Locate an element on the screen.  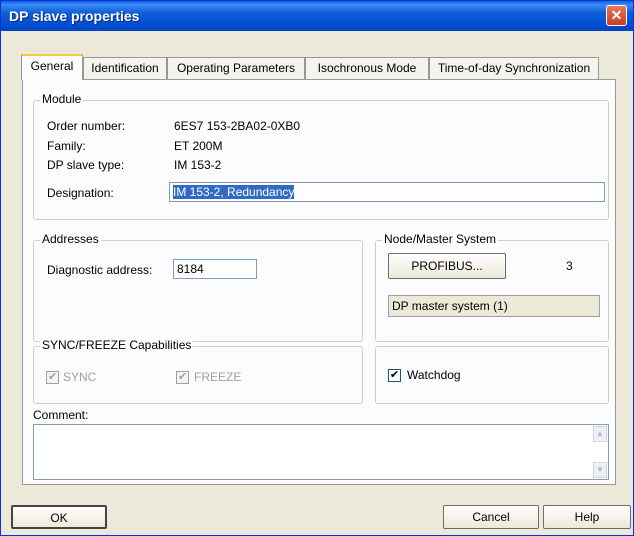
master-system-field: DP master system (1) is located at coordinates (494, 306).